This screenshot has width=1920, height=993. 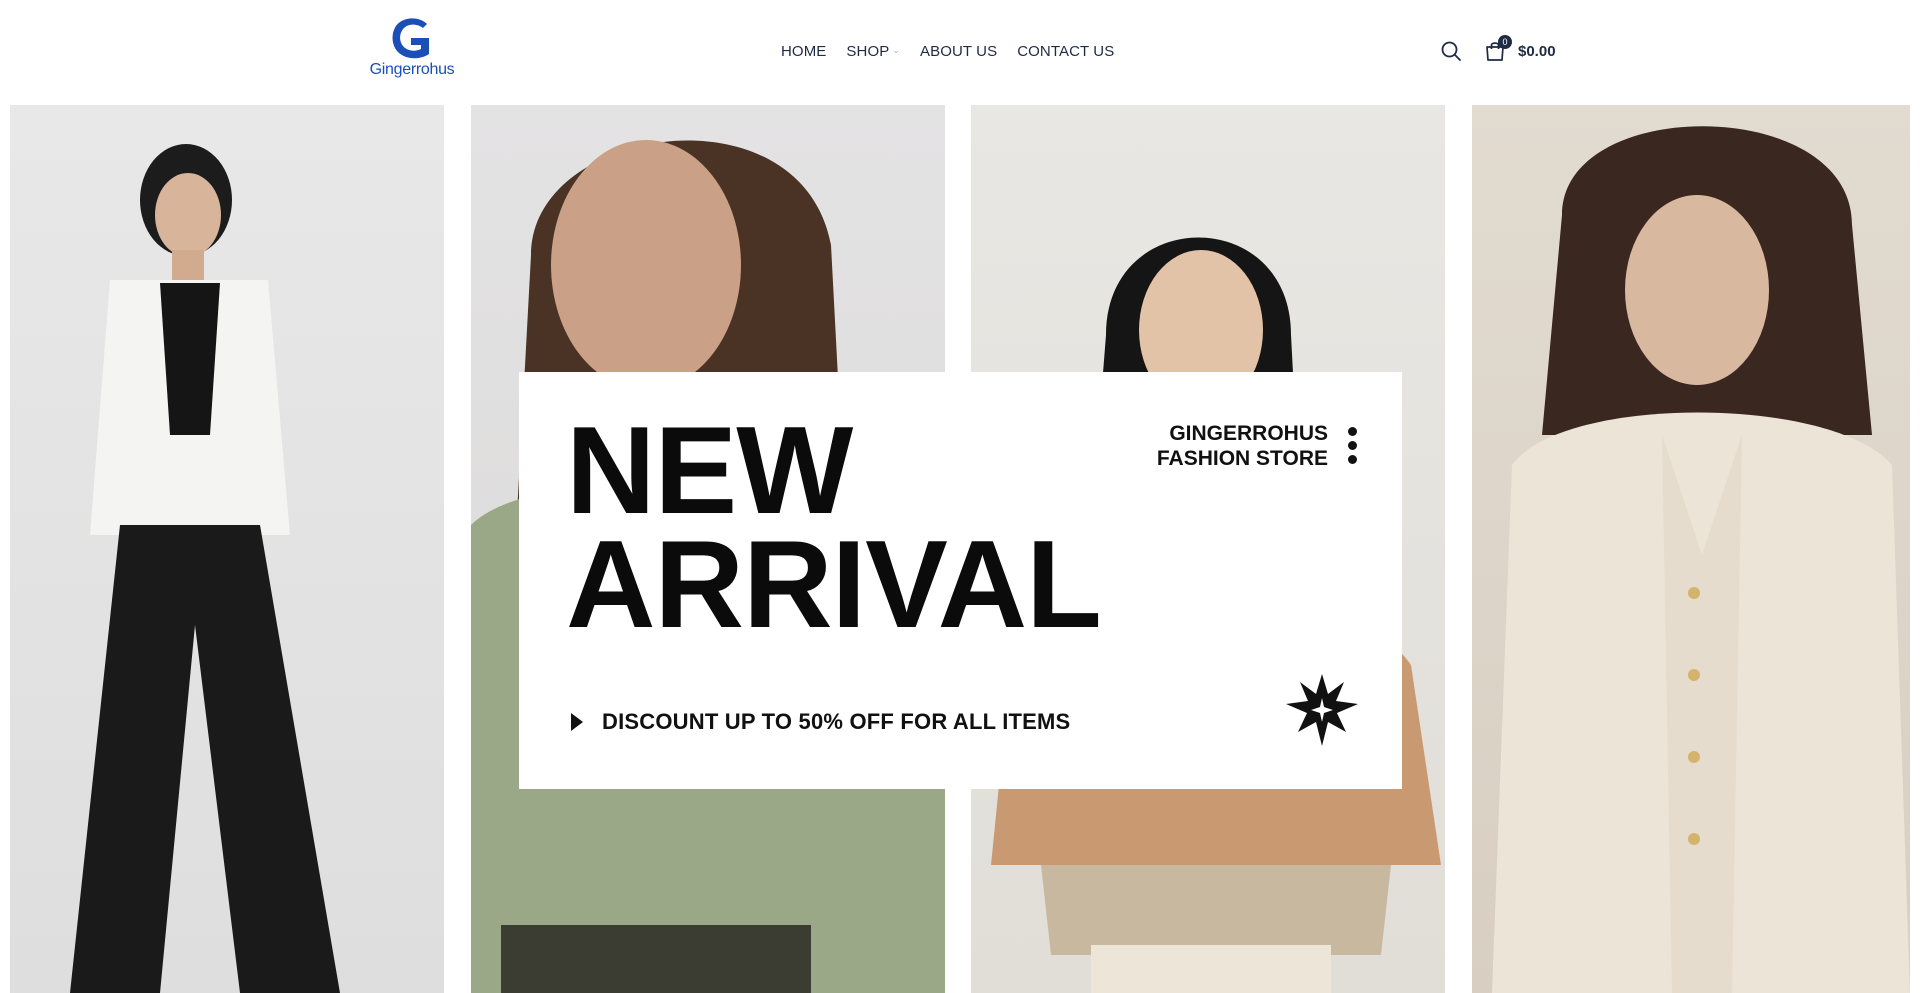 I want to click on hero-discount-text: DISCOUNT UP TO 50% OFF FOR ALL ITEMS, so click(x=836, y=721).